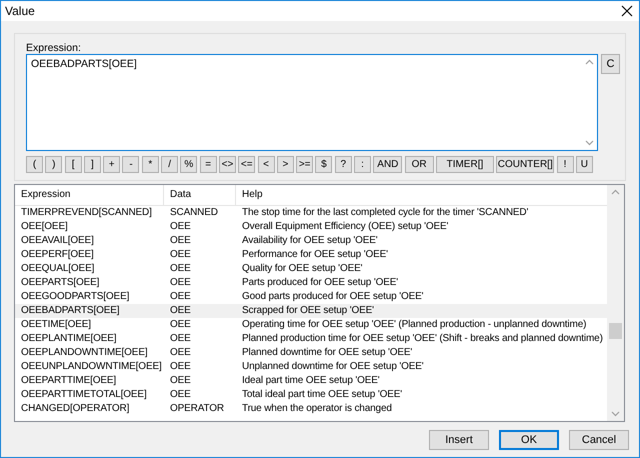  I want to click on table-row: OEEPLANDOWNTIME[OEE] OEE Planned downtime for OEE setup 'OEE', so click(311, 353).